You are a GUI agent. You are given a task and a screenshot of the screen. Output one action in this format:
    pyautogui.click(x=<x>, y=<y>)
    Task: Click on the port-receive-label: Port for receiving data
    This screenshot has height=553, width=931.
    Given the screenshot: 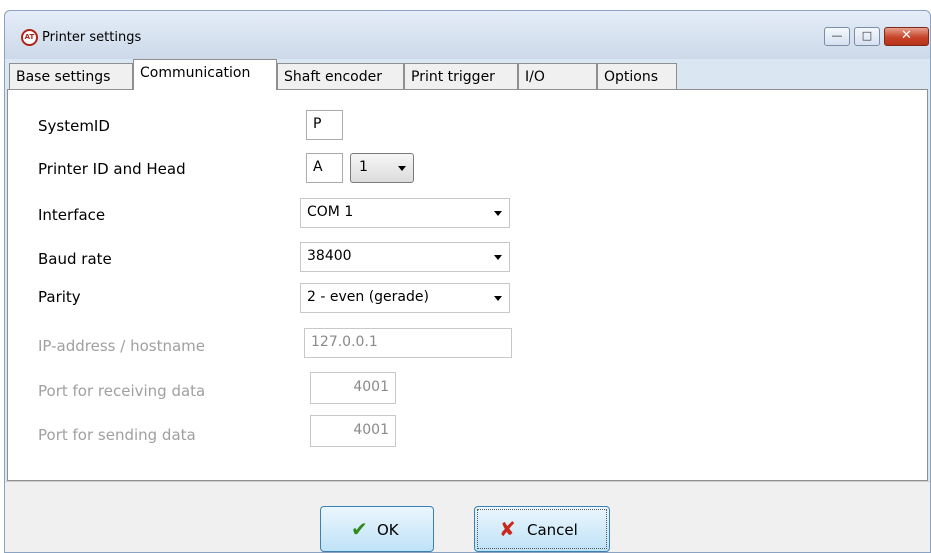 What is the action you would take?
    pyautogui.click(x=122, y=391)
    